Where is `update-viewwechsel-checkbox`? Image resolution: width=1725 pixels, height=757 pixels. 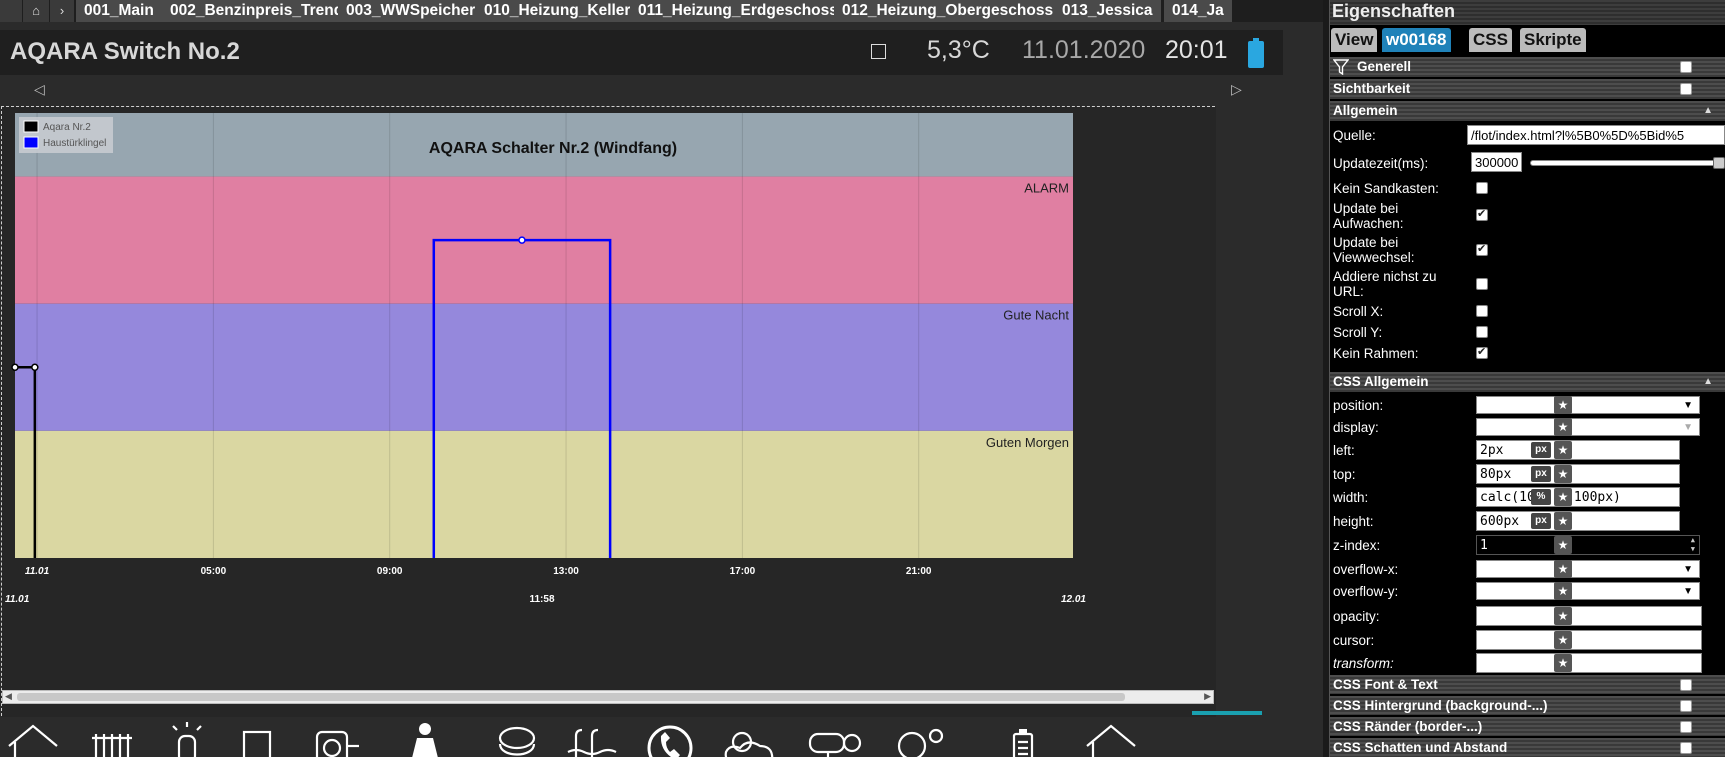
update-viewwechsel-checkbox is located at coordinates (1482, 249).